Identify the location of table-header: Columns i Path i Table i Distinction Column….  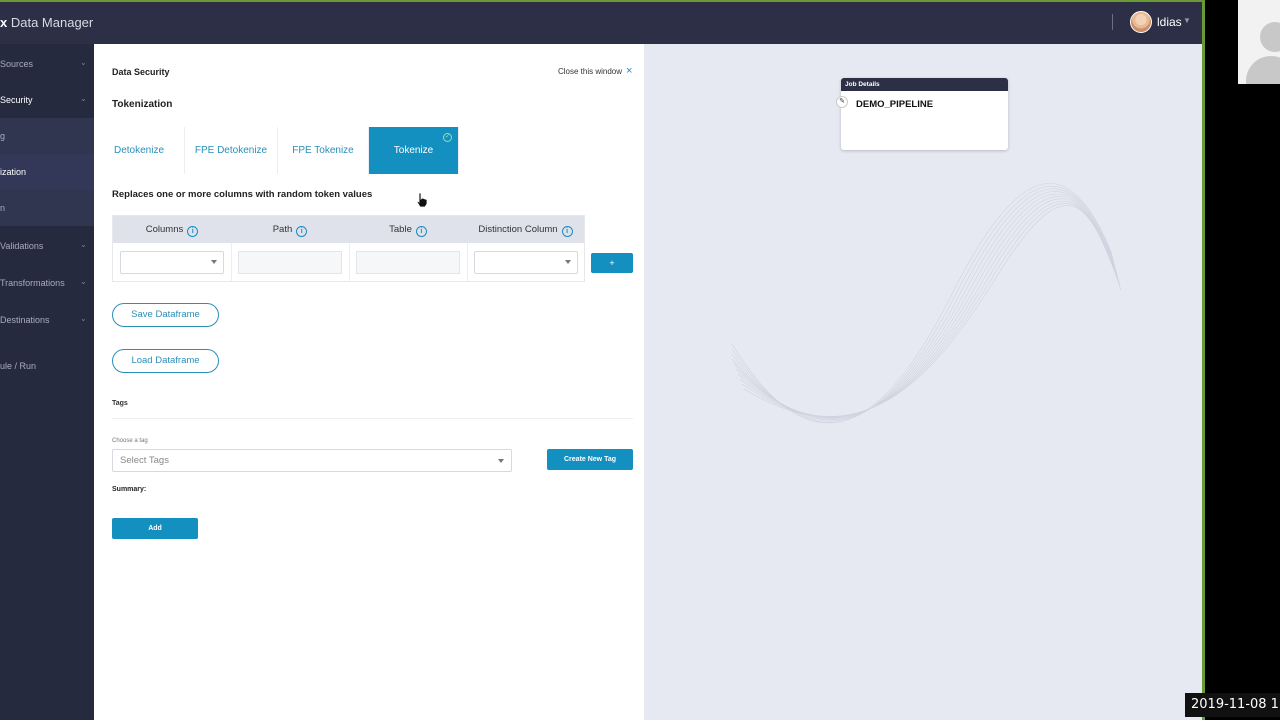
(348, 229).